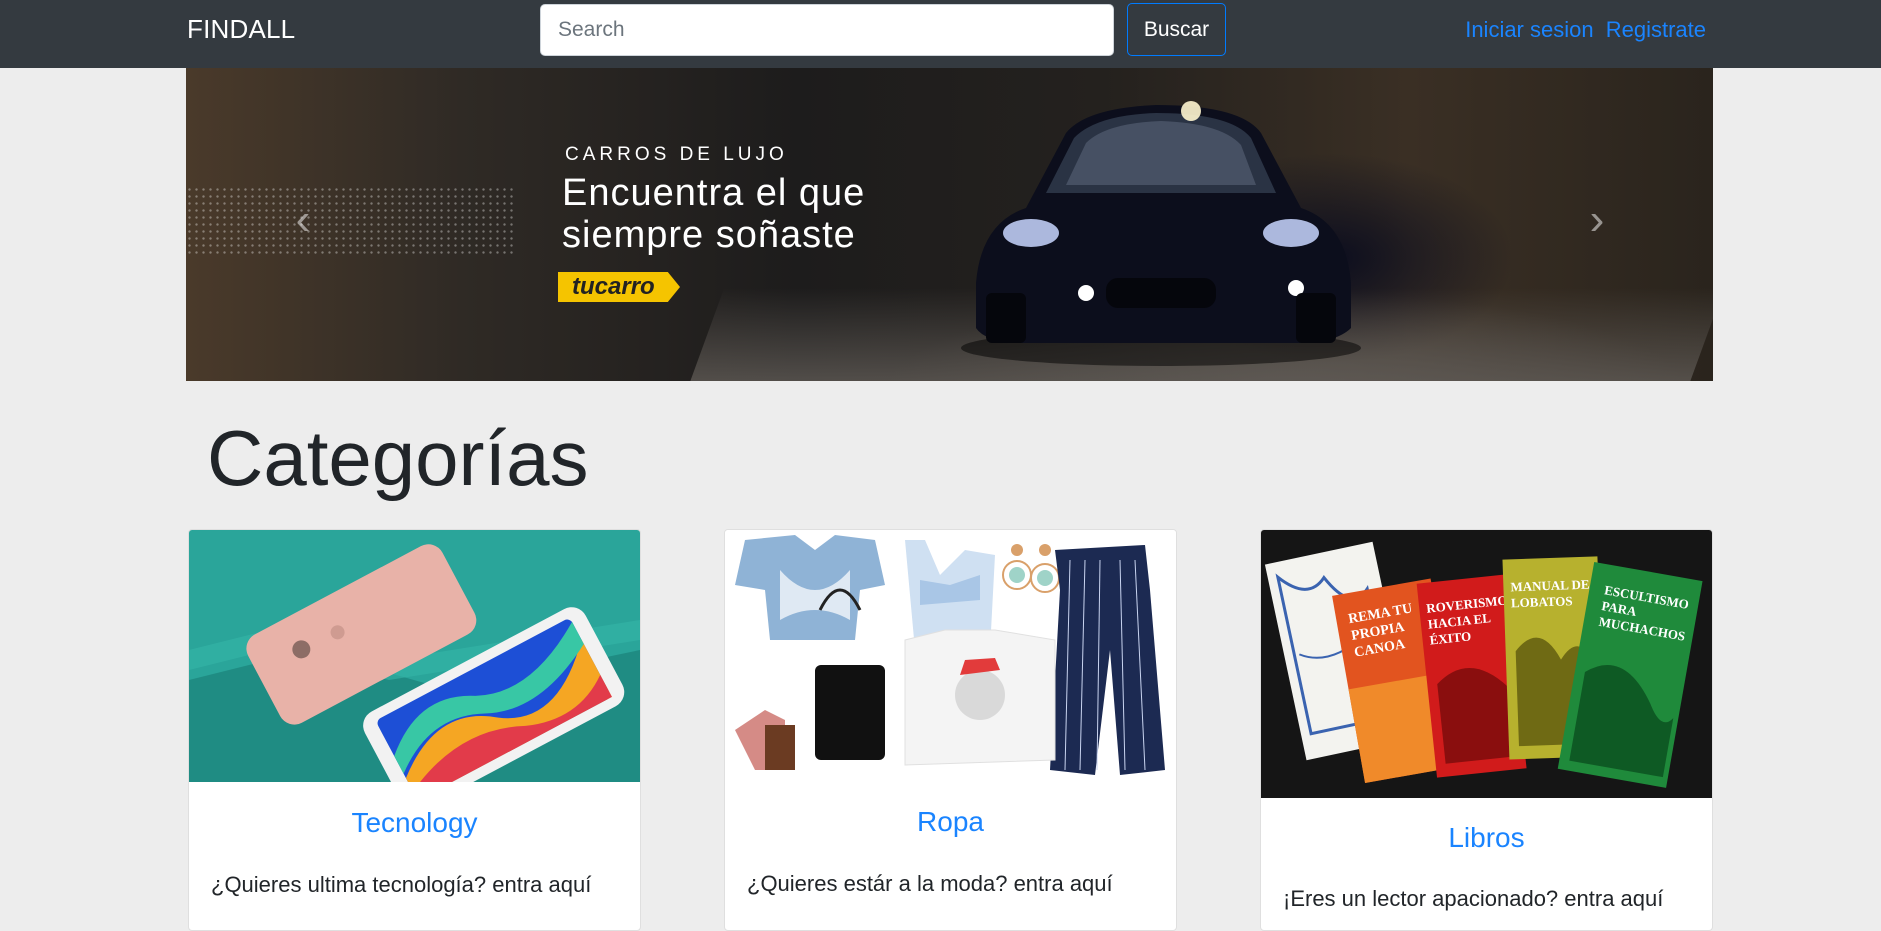 The image size is (1881, 931). What do you see at coordinates (1656, 29) in the screenshot?
I see `register-link: Registrate` at bounding box center [1656, 29].